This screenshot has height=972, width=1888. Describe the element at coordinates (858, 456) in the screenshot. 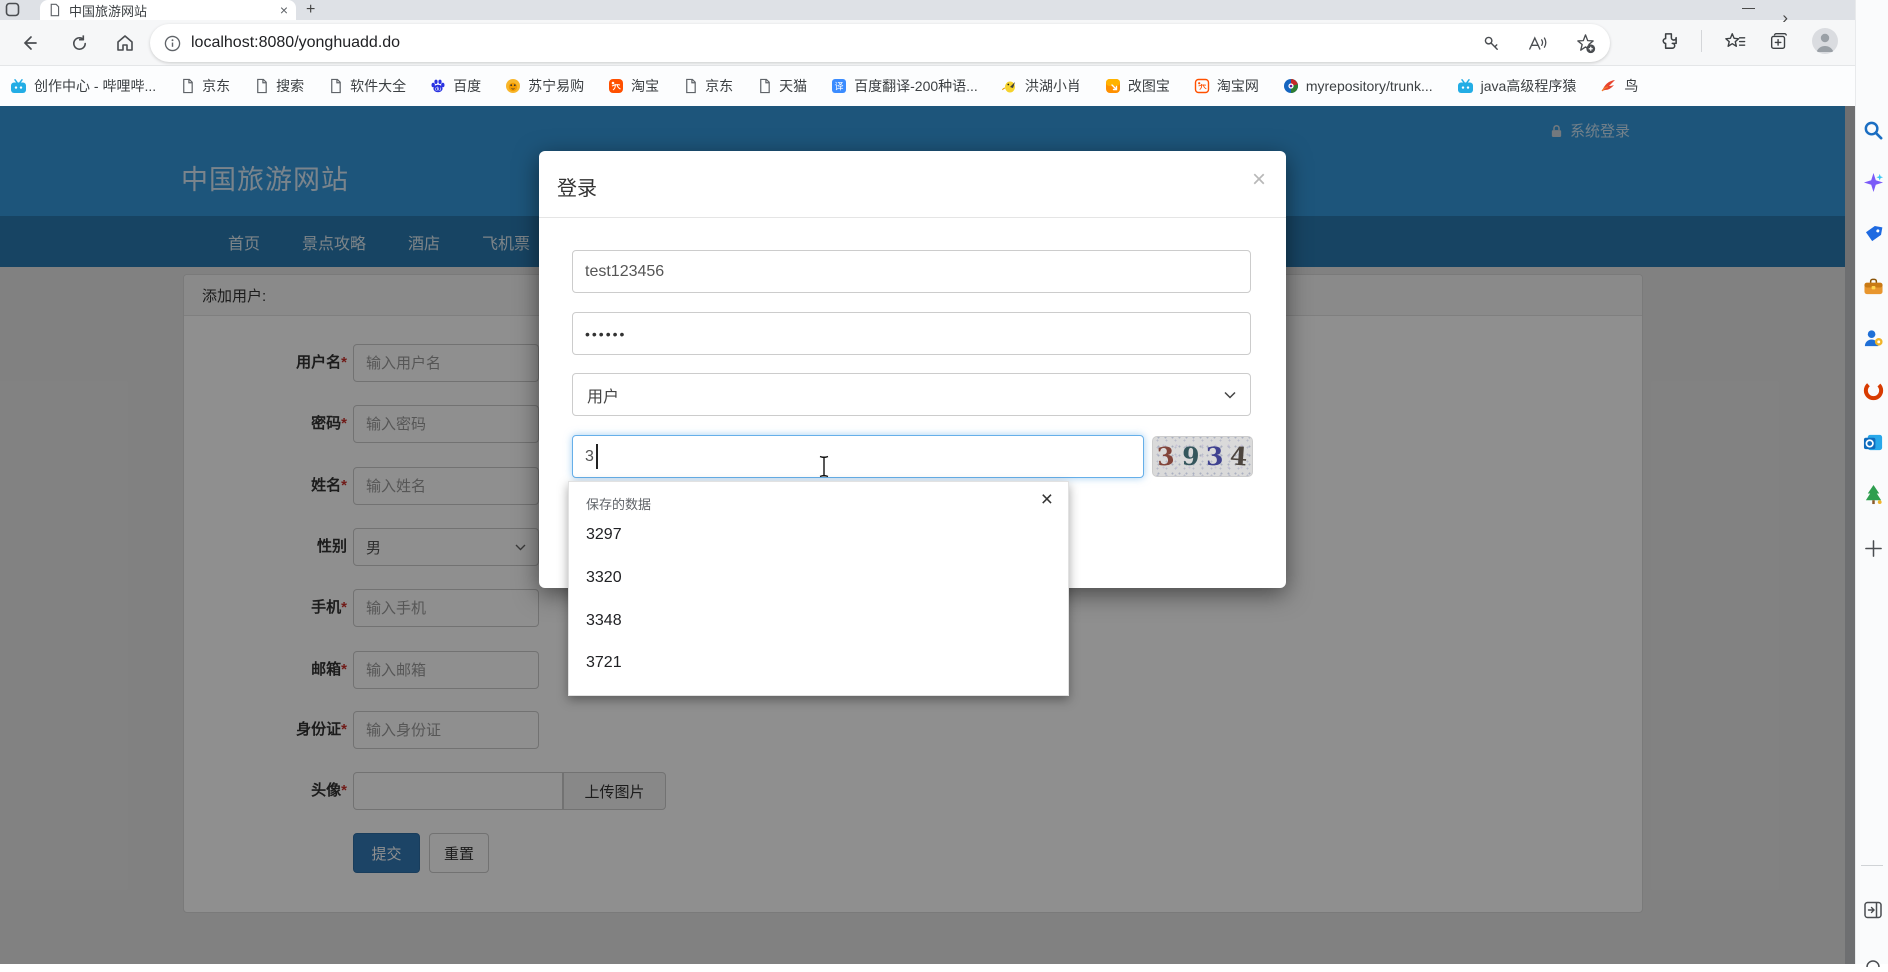

I see `captcha-input` at that location.